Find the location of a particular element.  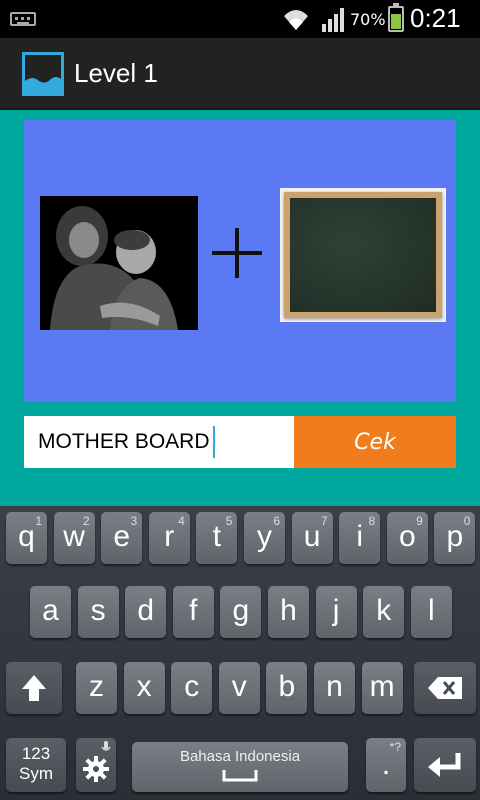

key-c: c is located at coordinates (192, 688).